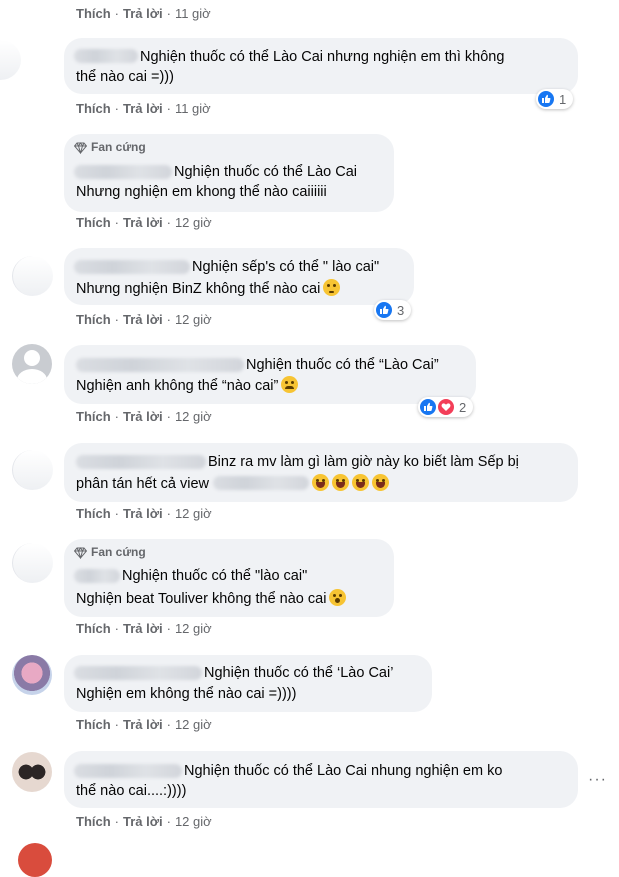 Image resolution: width=619 pixels, height=877 pixels. I want to click on comment-text-content: phân tán hết cả view, so click(143, 484).